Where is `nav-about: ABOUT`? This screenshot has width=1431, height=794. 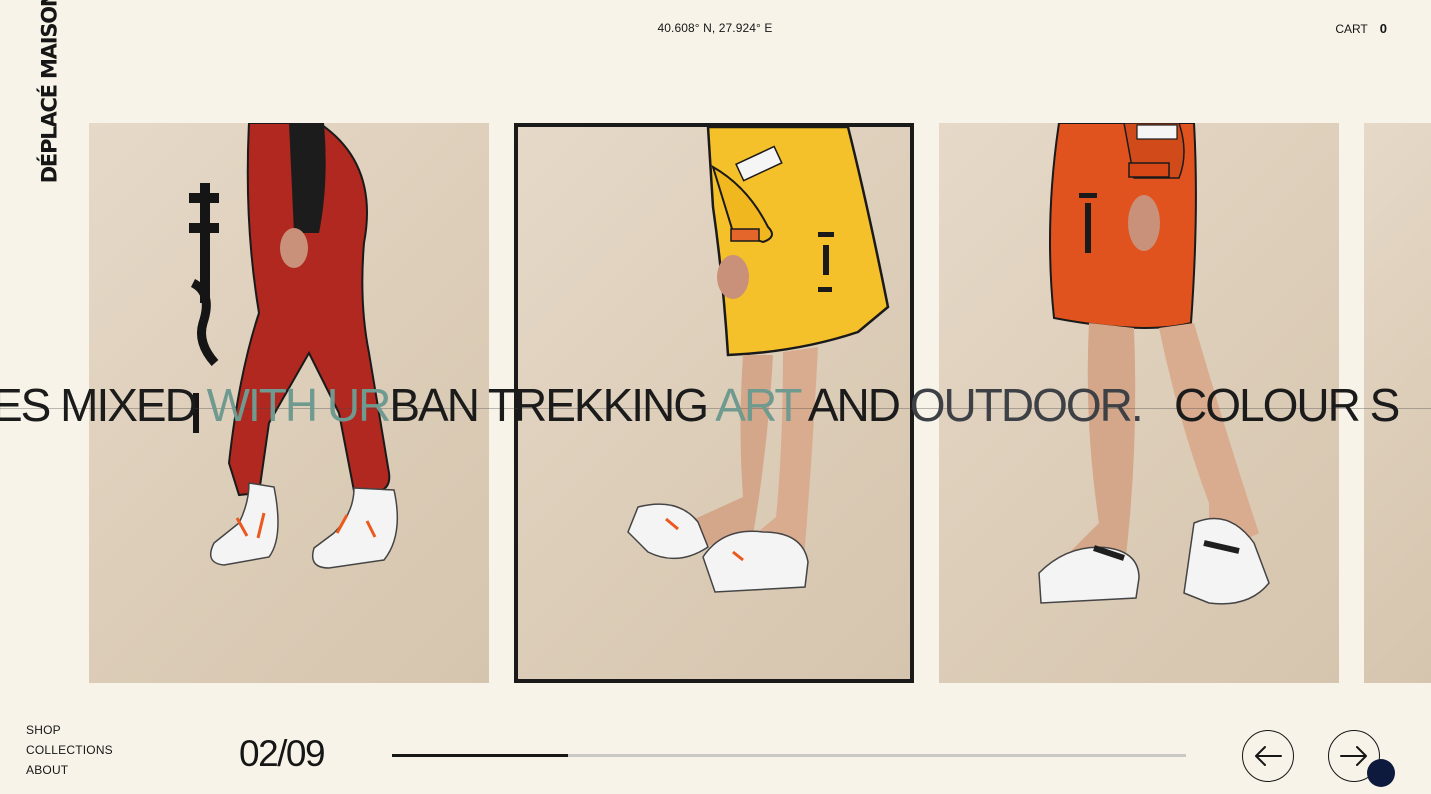
nav-about: ABOUT is located at coordinates (69, 770).